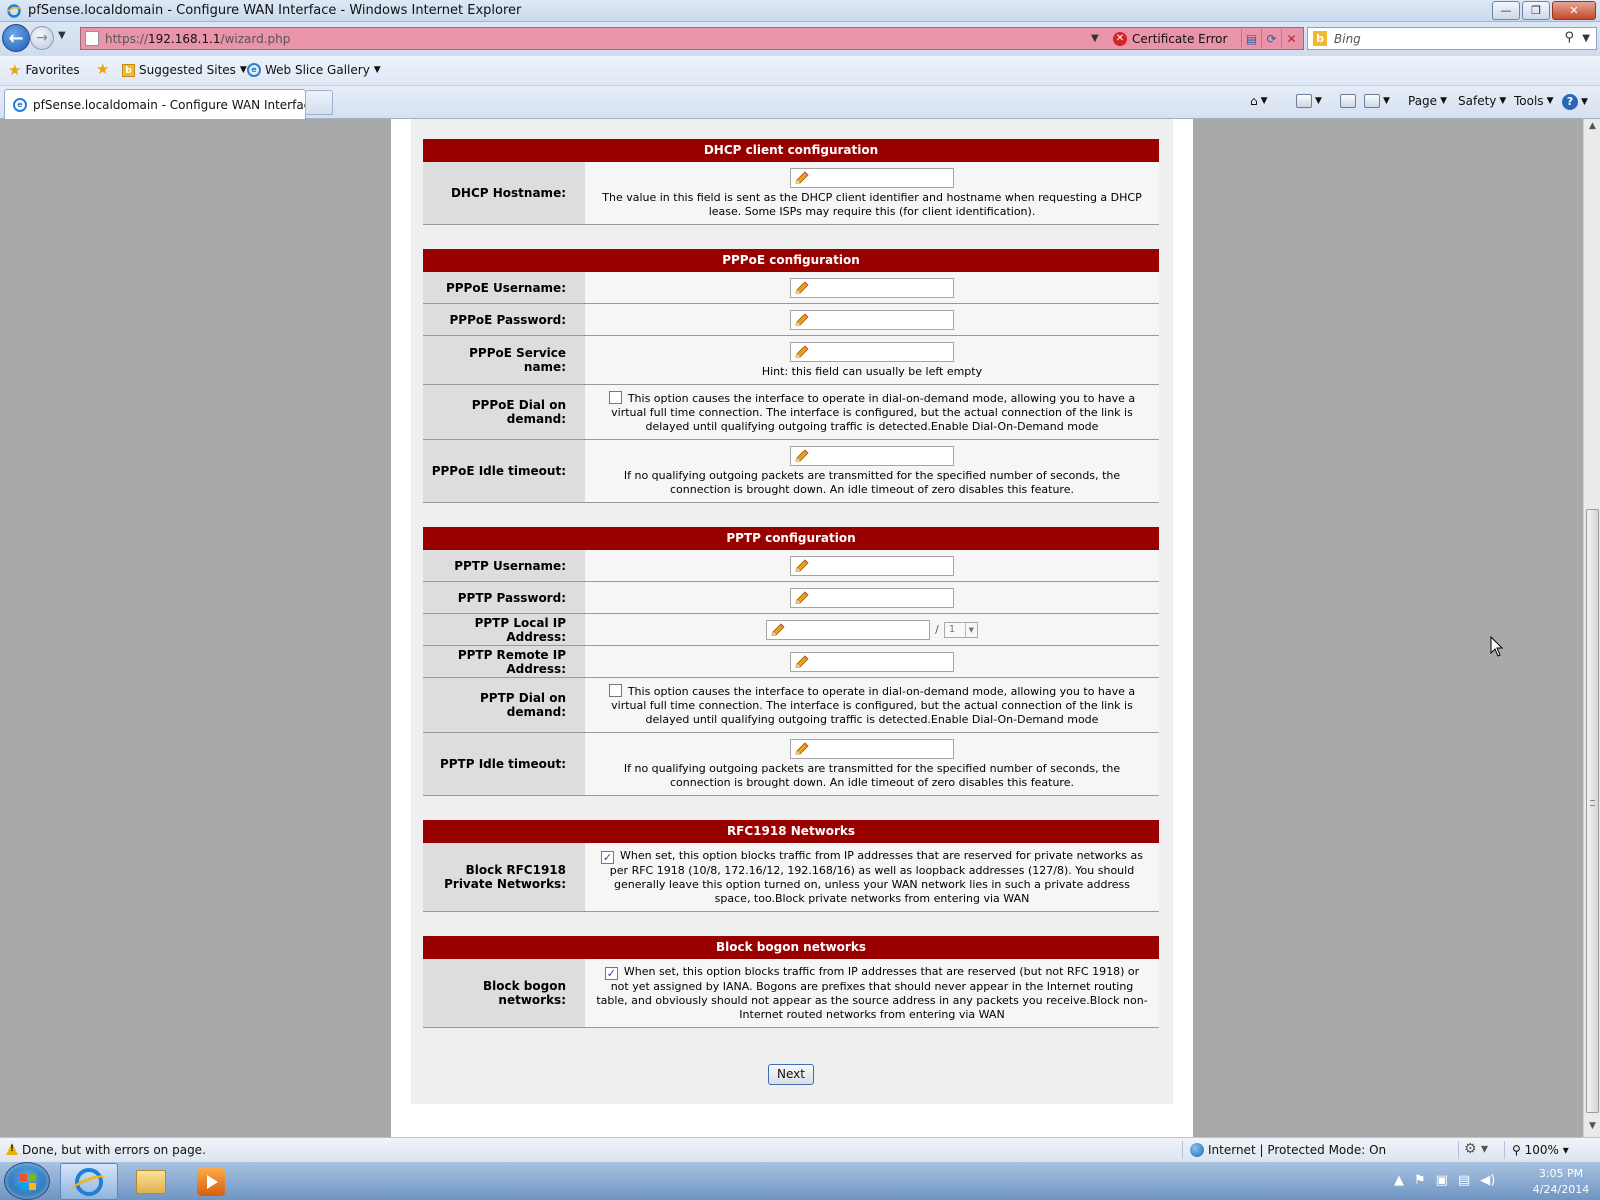 The height and width of the screenshot is (1200, 1600). What do you see at coordinates (44, 70) in the screenshot?
I see `favorites-button: ★ Favorites` at bounding box center [44, 70].